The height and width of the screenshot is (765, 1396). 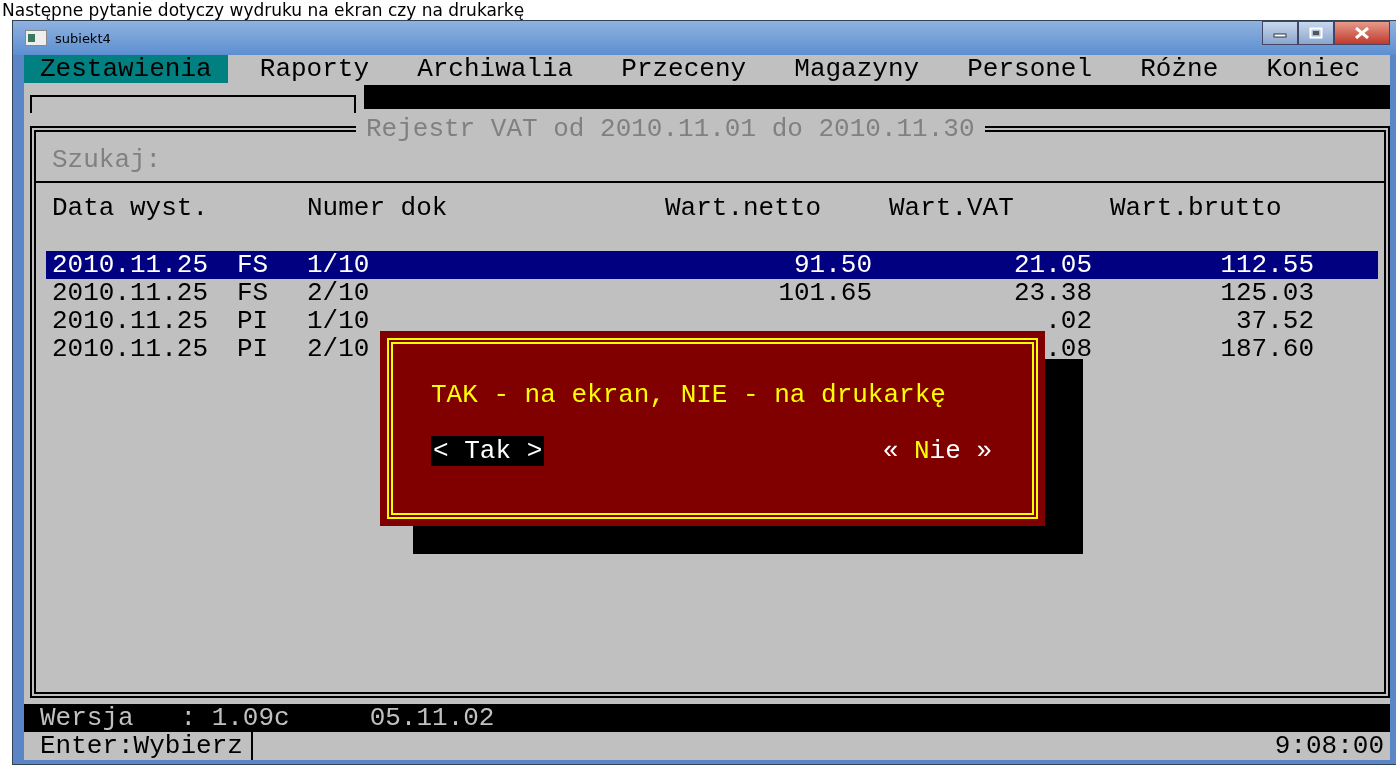 I want to click on table-row: 2010.11.25 PI 1/10 .02 37.52, so click(x=712, y=321).